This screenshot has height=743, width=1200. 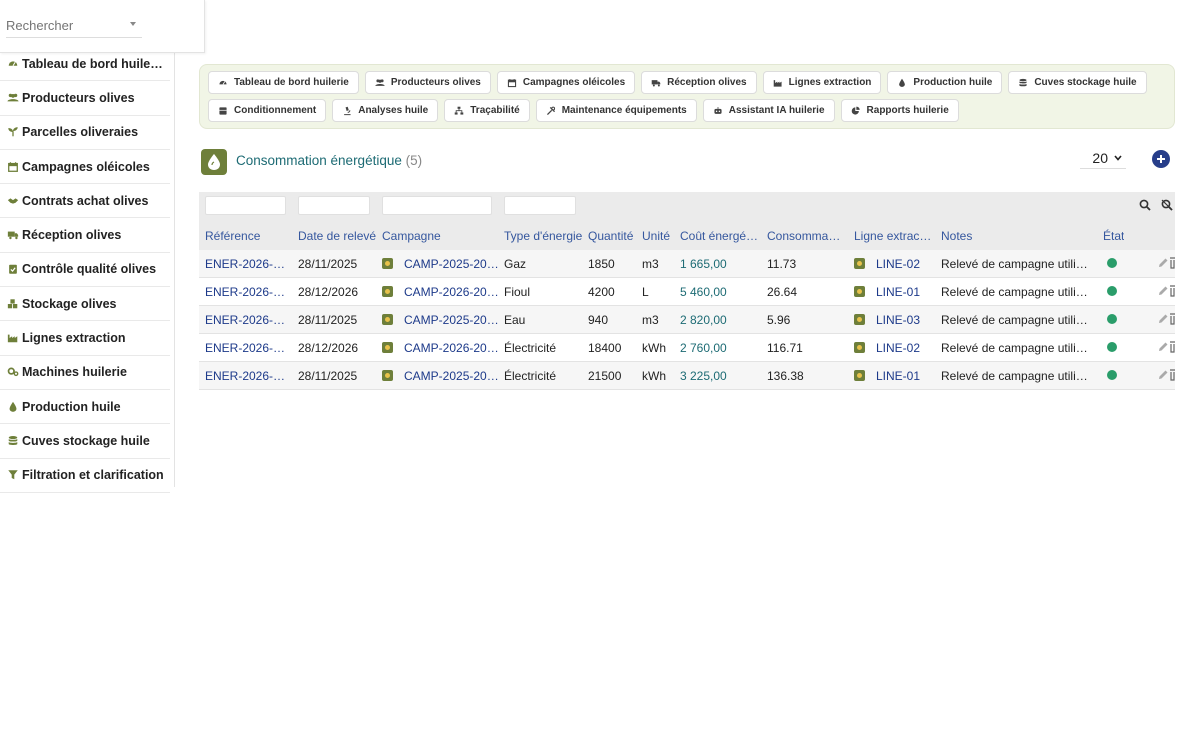 I want to click on column-header: Référence, so click(x=232, y=236).